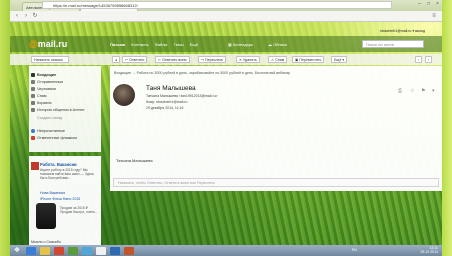  I want to click on print-icon: ⎙, so click(400, 91).